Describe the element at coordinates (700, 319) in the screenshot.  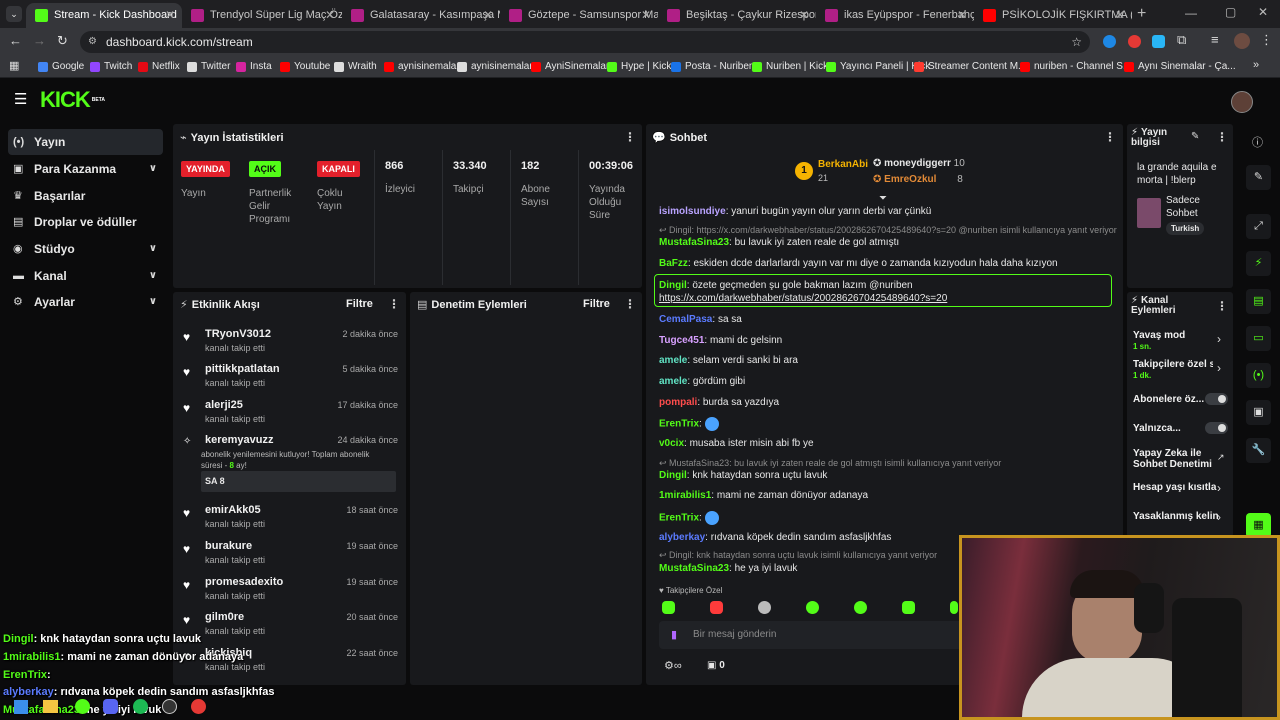
I see `chat-message: CemalPasa: sa sa` at that location.